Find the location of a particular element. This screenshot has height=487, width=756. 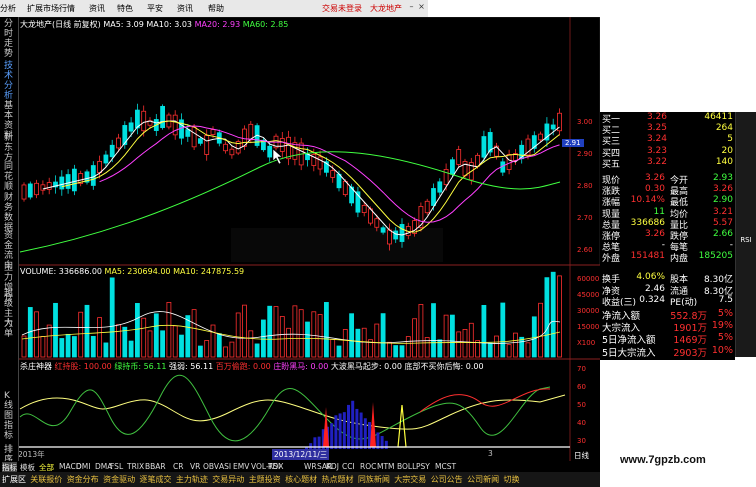

sidebar-item-compare: 同花顺 is located at coordinates (9, 177).